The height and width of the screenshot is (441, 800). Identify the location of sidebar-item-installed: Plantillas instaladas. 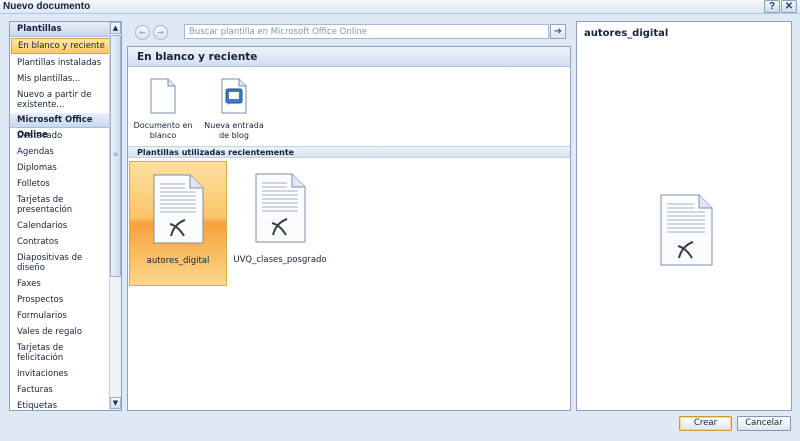
(60, 63).